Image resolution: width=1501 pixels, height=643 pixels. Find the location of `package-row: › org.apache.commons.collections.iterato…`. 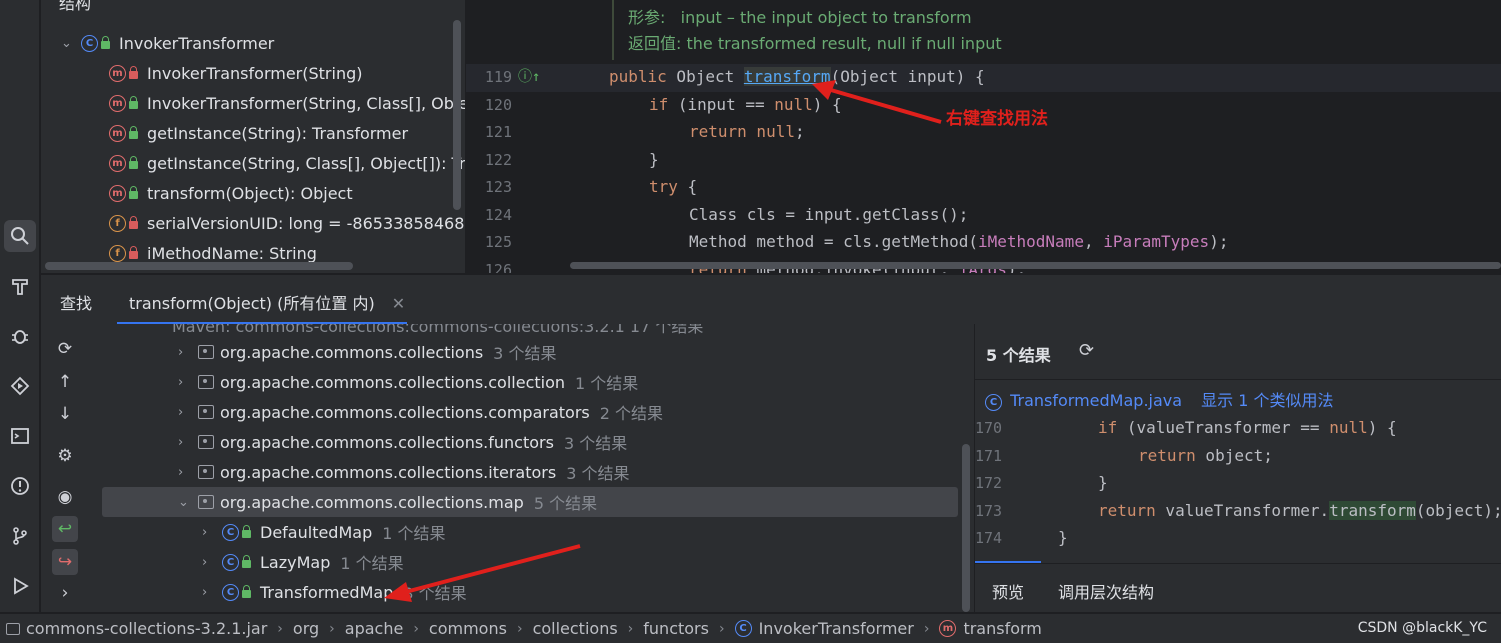

package-row: › org.apache.commons.collections.iterato… is located at coordinates (403, 472).